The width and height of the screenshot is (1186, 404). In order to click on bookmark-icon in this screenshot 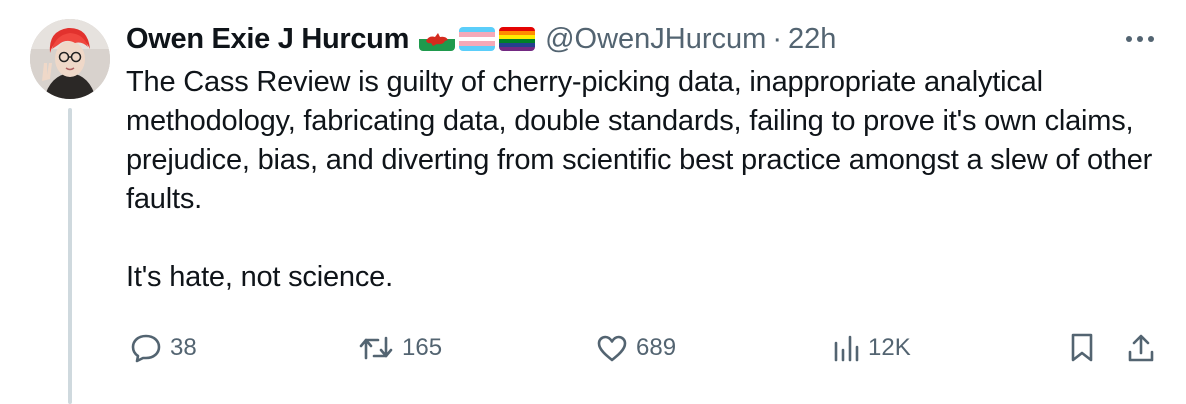, I will do `click(1082, 347)`.